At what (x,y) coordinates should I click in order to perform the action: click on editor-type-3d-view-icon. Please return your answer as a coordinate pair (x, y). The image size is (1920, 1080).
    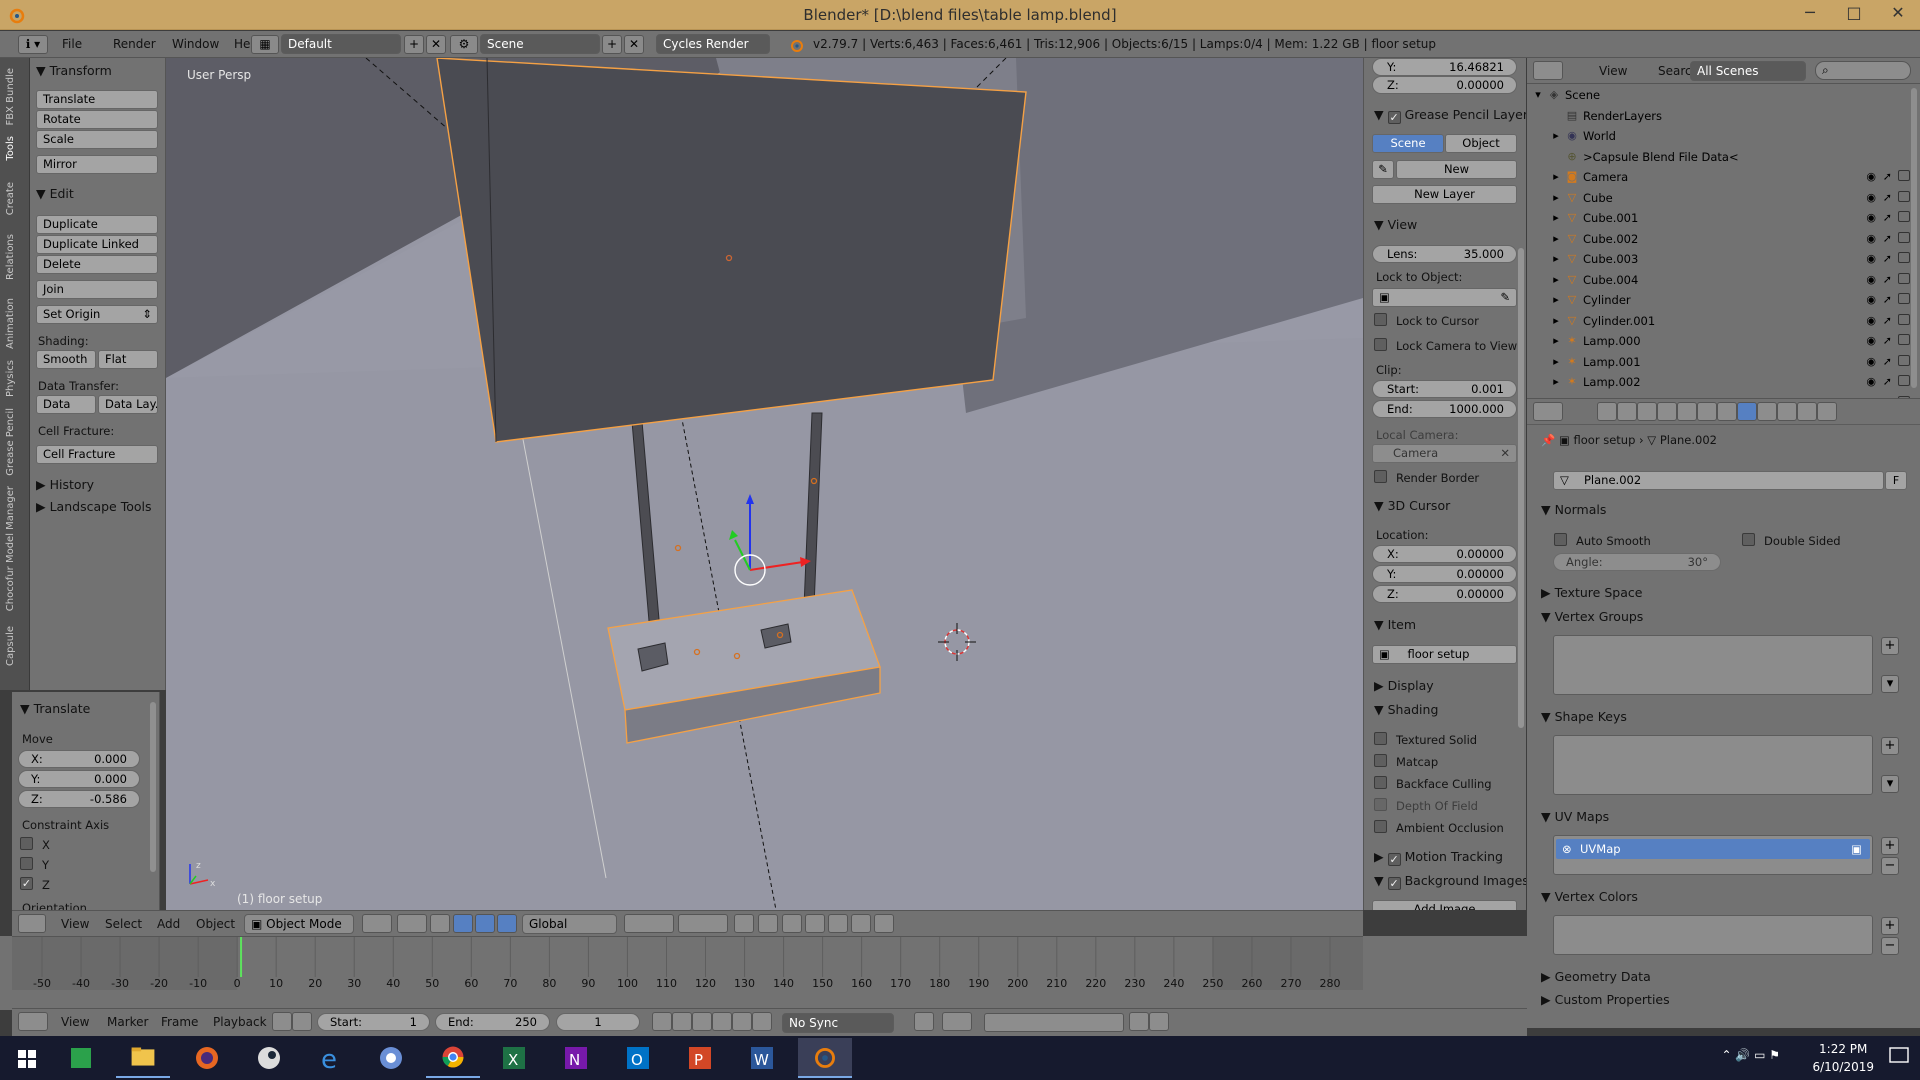
    Looking at the image, I should click on (32, 923).